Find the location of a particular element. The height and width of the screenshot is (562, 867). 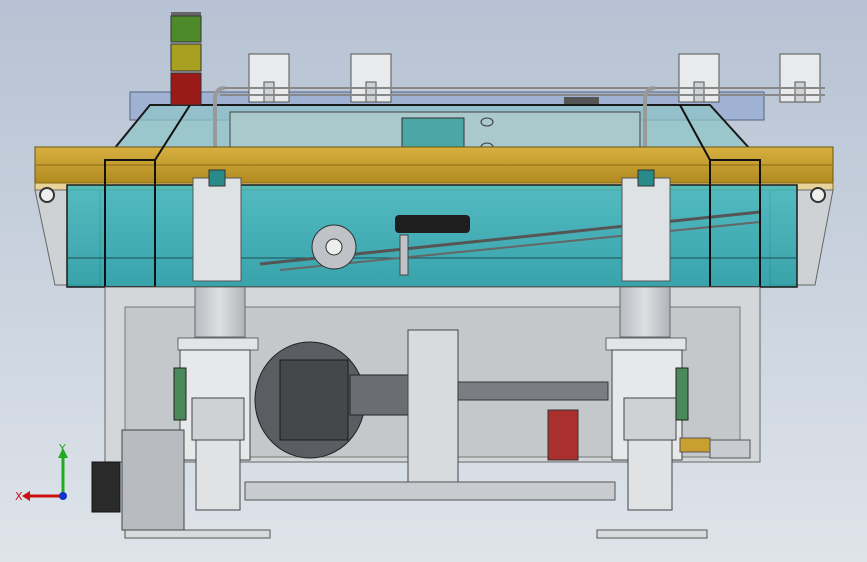

signal-tower is located at coordinates (186, 59).